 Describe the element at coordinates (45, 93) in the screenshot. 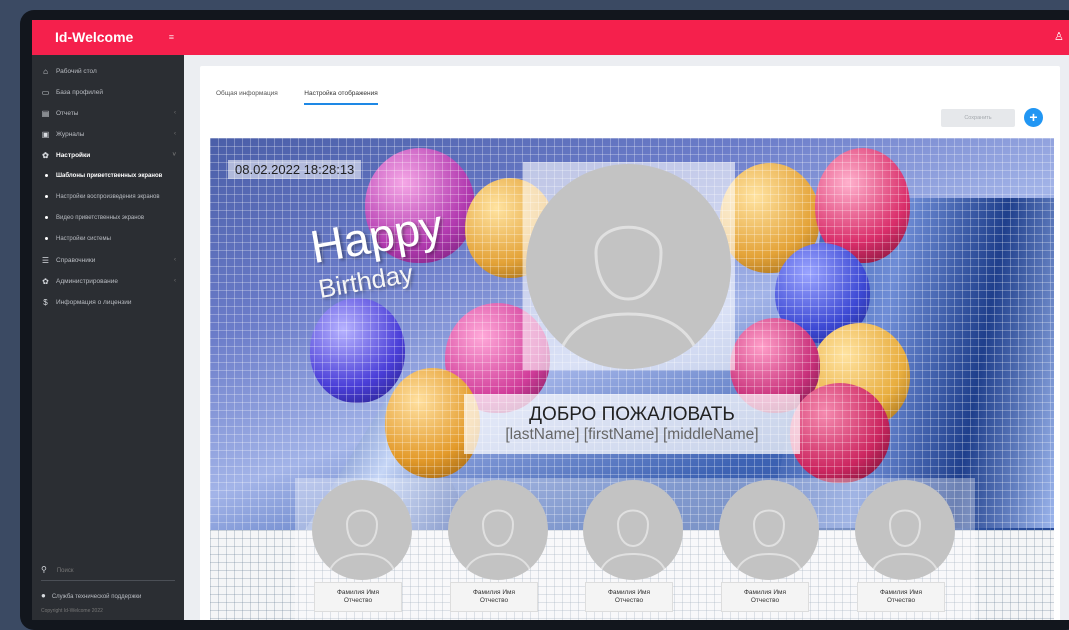

I see `id-card-icon: ▭` at that location.